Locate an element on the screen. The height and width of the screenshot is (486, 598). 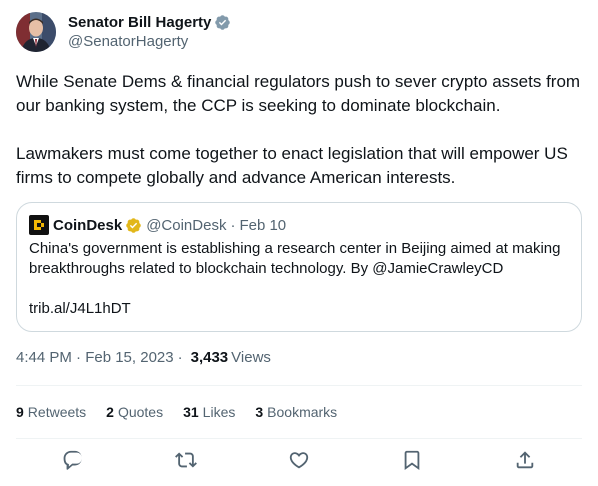
author-names: Senator Bill Hagerty @SenatorHagerty is located at coordinates (149, 32).